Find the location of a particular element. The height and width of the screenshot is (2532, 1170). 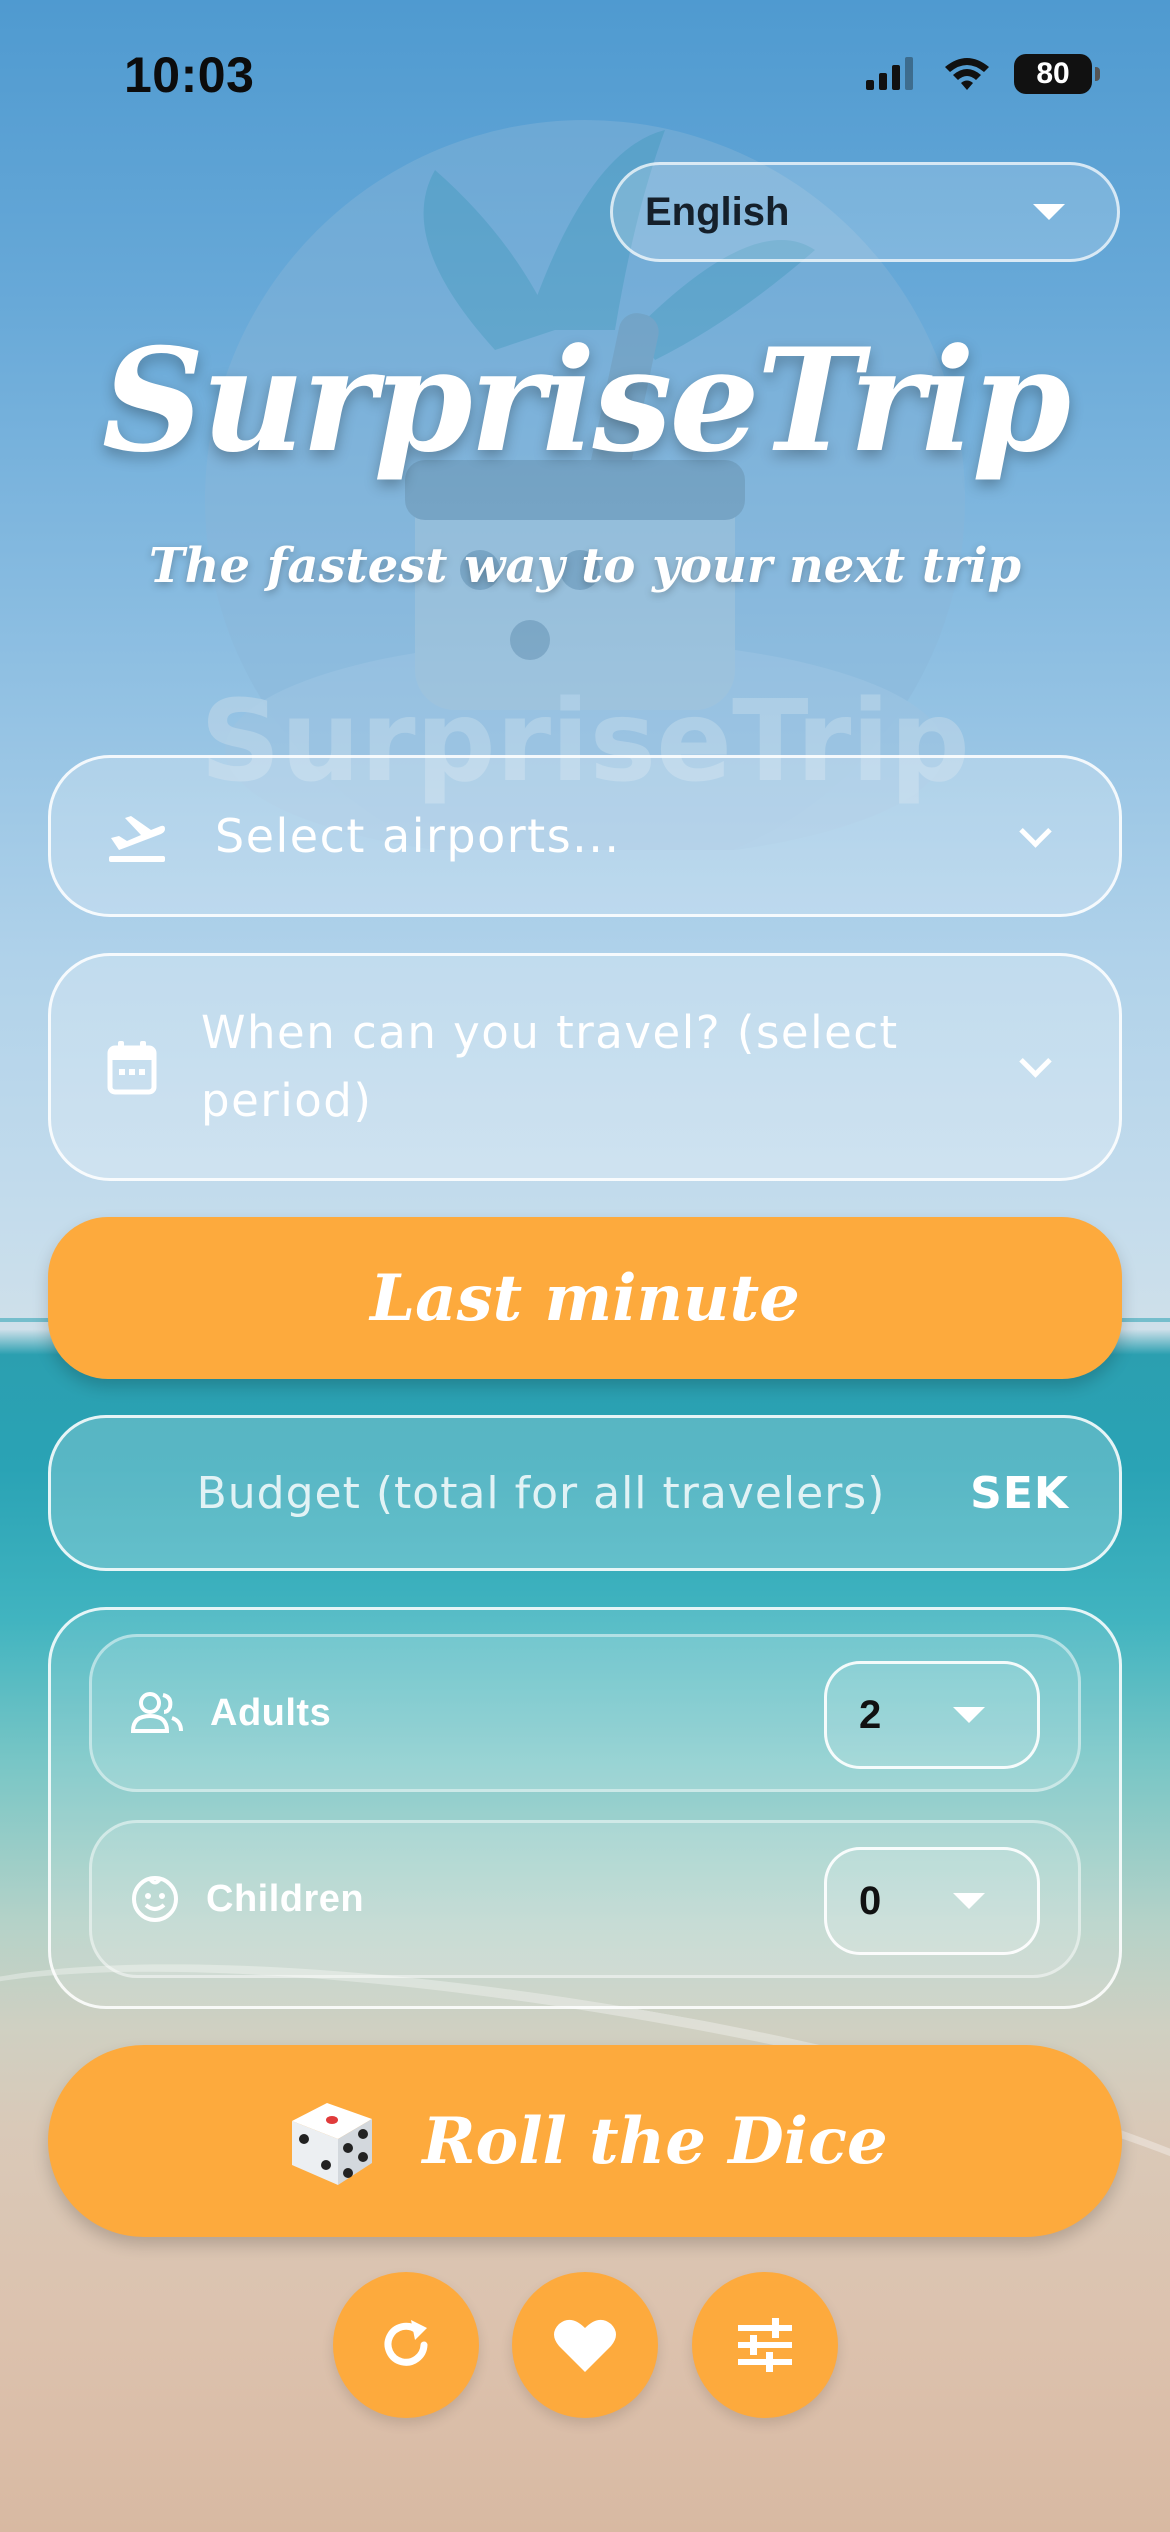

adults-row: Adults 2 is located at coordinates (585, 1713).